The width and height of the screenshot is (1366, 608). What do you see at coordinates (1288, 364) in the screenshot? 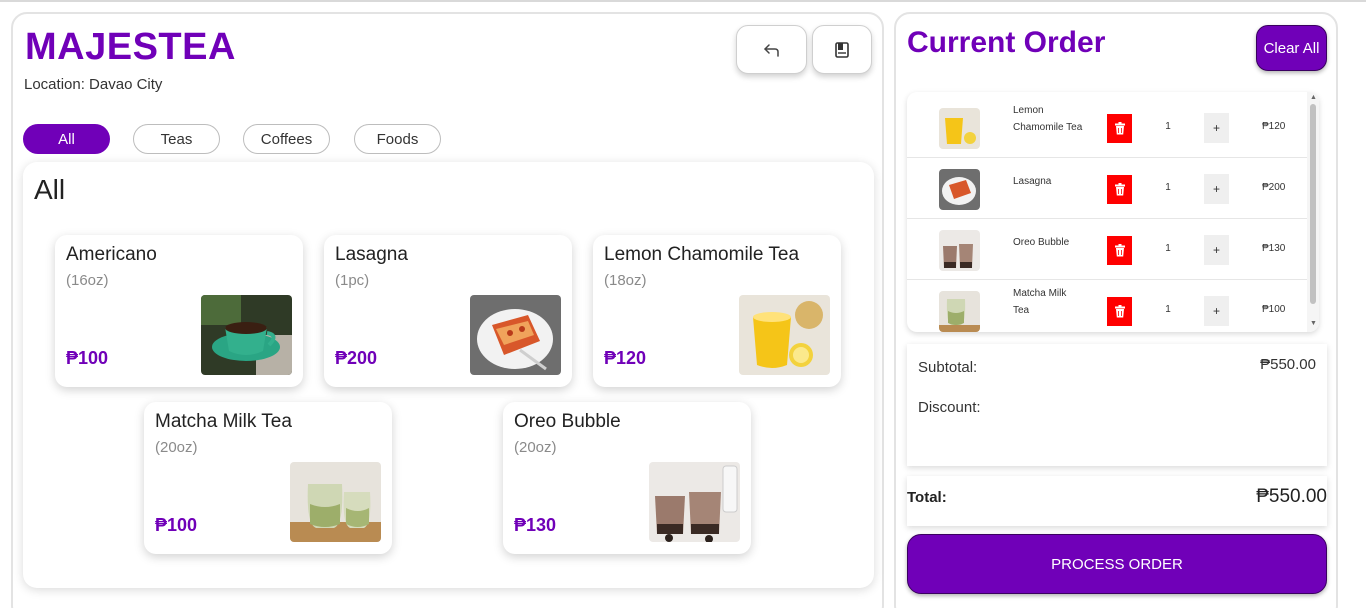
I see `subtotal-value: ₱550.00` at bounding box center [1288, 364].